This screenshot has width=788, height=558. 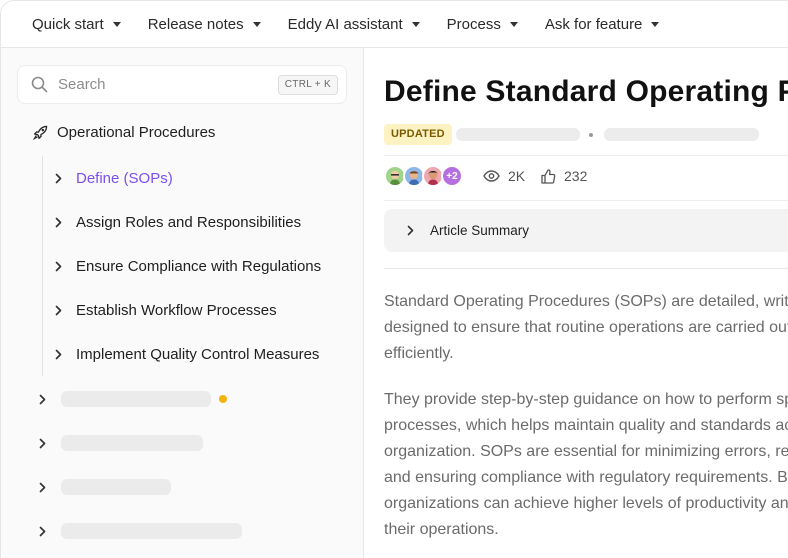 I want to click on paragraph-line: efficiently., so click(x=419, y=353).